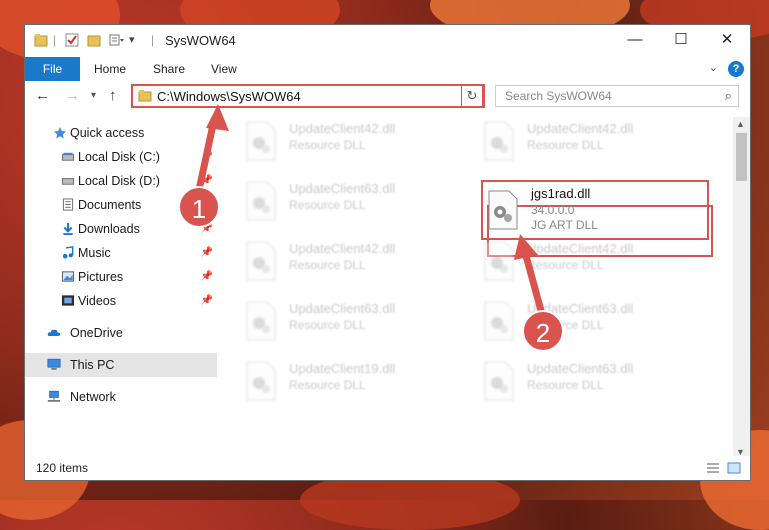  I want to click on arrow-2-head, so click(526, 247).